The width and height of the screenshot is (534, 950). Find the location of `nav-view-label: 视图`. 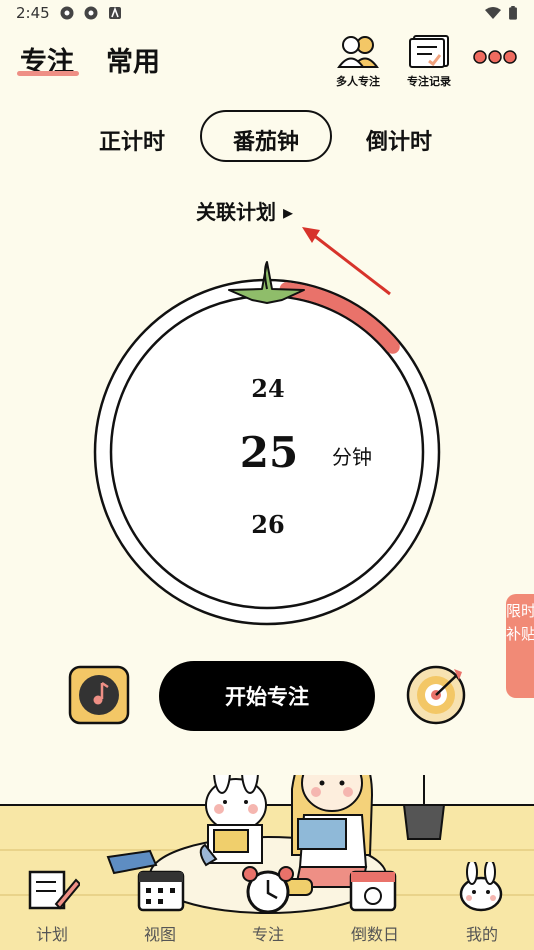

nav-view-label: 视图 is located at coordinates (160, 933).